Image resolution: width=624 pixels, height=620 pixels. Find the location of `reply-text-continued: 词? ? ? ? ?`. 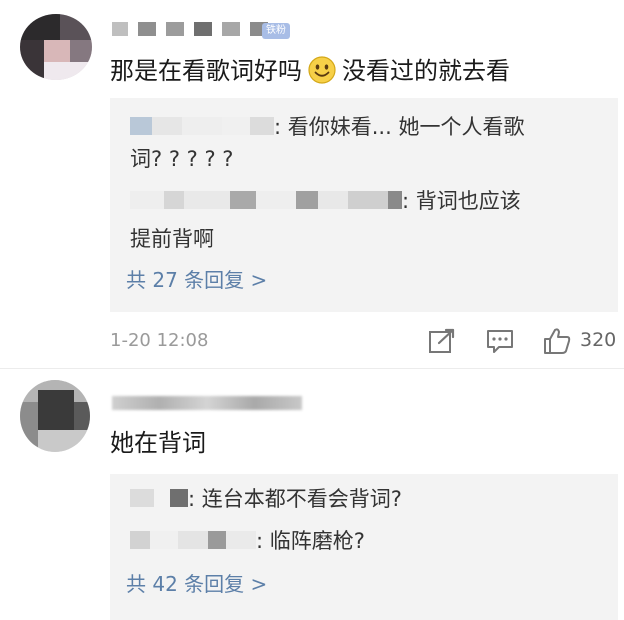

reply-text-continued: 词? ? ? ? ? is located at coordinates (182, 159).